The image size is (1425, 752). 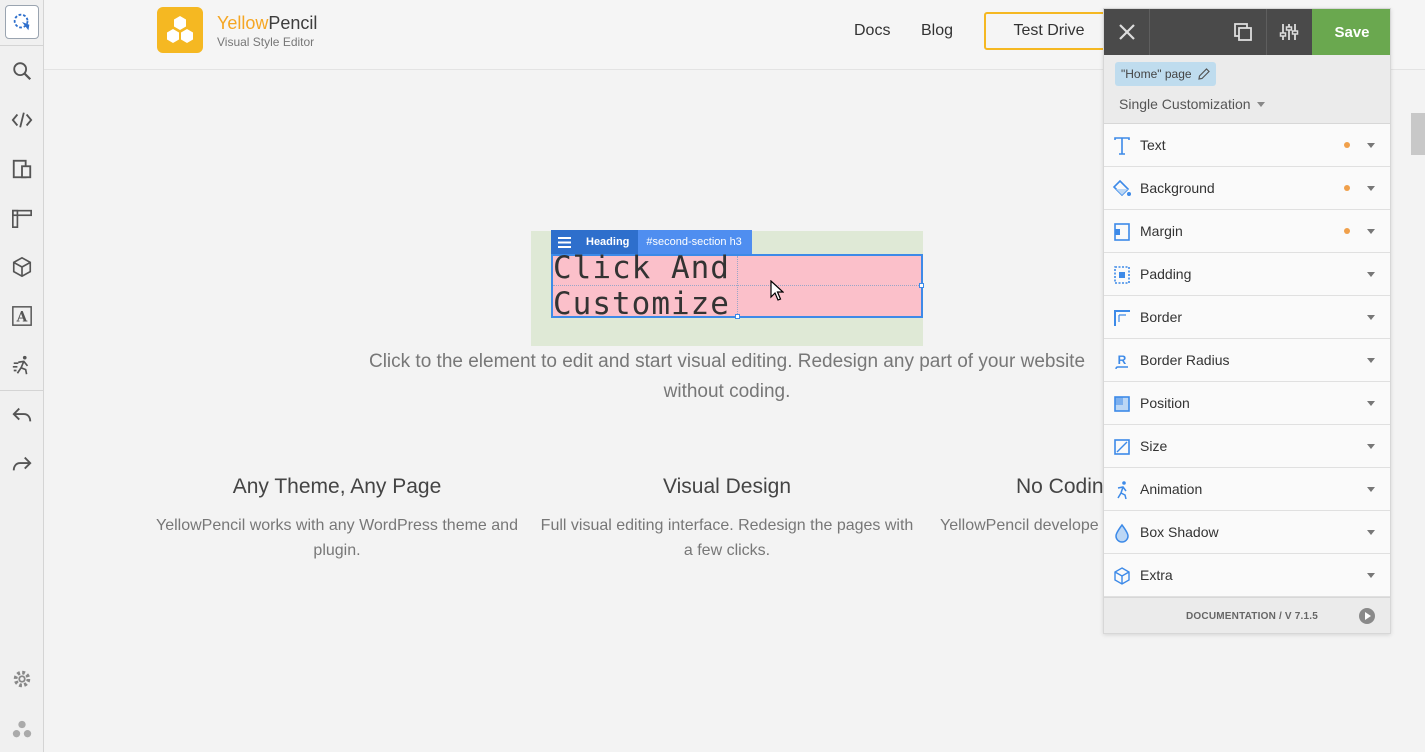 I want to click on selected-element-selector: #second-section h3, so click(x=695, y=242).